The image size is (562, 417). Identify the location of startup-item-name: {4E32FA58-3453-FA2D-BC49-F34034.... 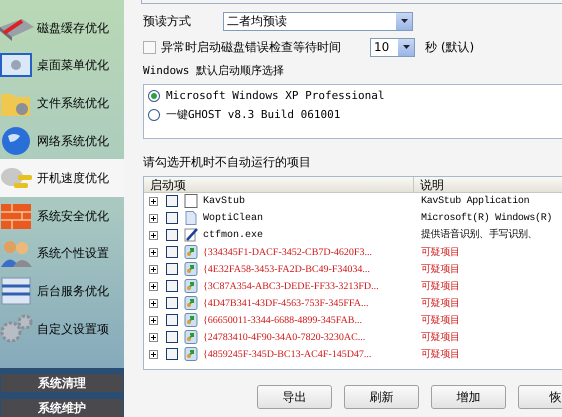
(287, 269).